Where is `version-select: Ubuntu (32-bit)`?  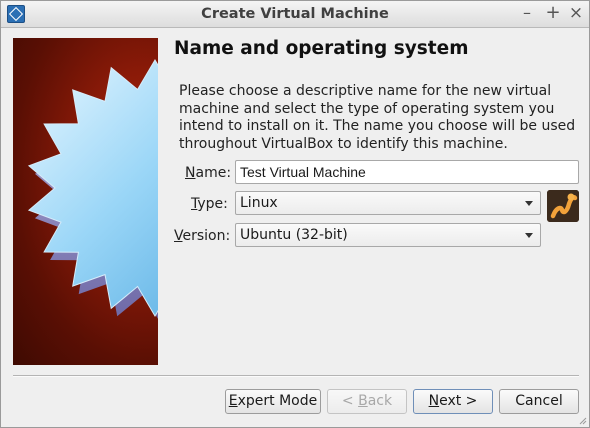 version-select: Ubuntu (32-bit) is located at coordinates (388, 235).